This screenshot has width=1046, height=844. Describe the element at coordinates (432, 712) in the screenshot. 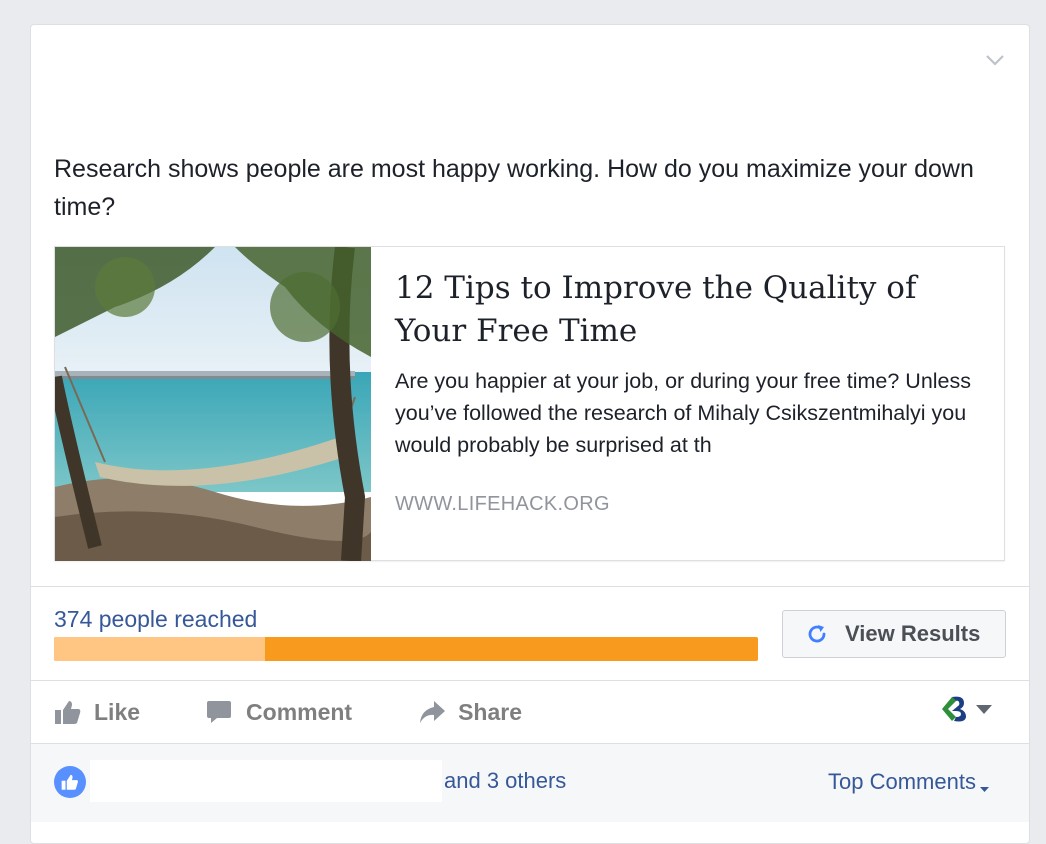

I see `share-arrow-icon` at that location.